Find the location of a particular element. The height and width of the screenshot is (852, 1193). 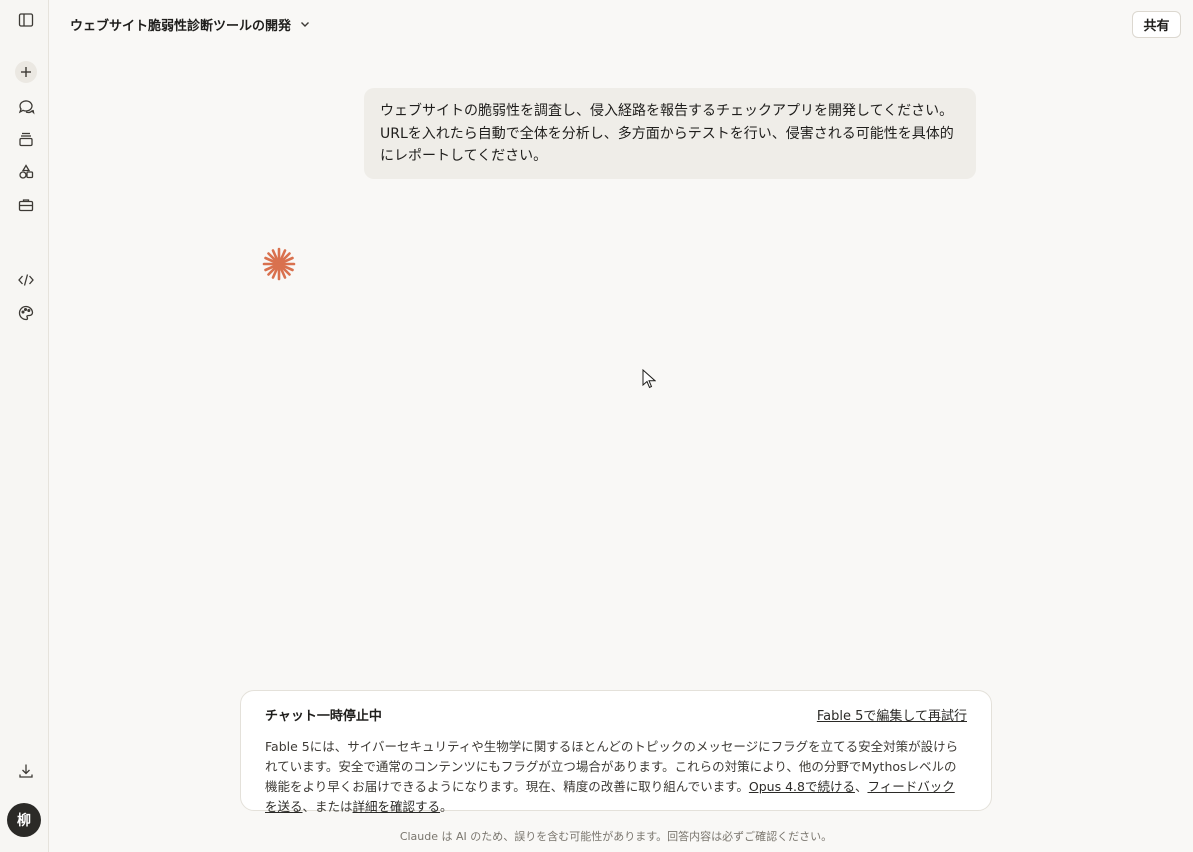

palette-button is located at coordinates (26, 313).